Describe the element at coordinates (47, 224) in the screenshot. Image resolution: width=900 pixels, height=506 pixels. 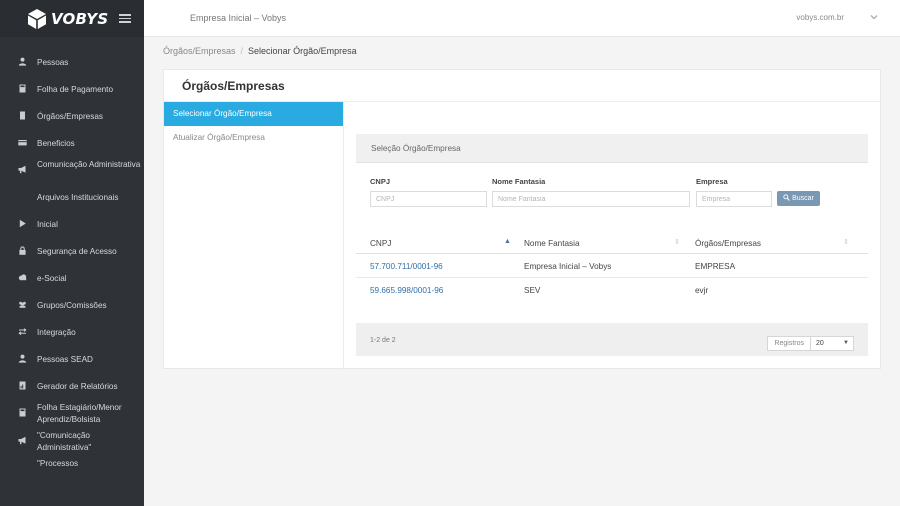
I see `sidebar-item-label: Inicial` at that location.